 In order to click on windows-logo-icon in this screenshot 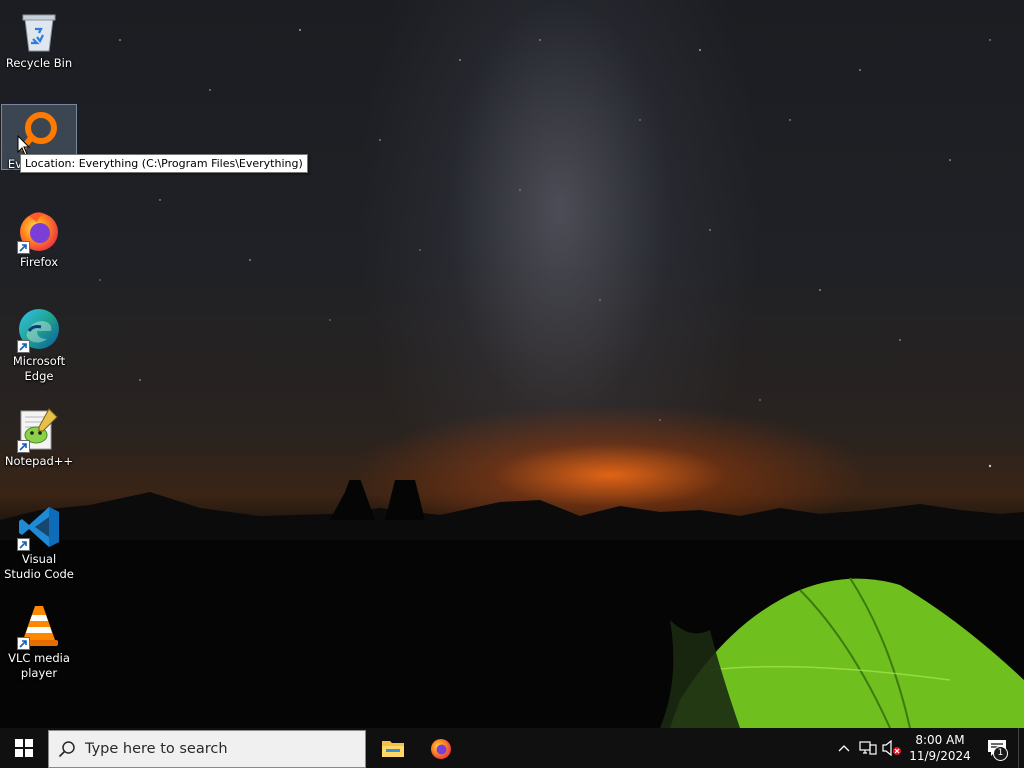, I will do `click(24, 748)`.